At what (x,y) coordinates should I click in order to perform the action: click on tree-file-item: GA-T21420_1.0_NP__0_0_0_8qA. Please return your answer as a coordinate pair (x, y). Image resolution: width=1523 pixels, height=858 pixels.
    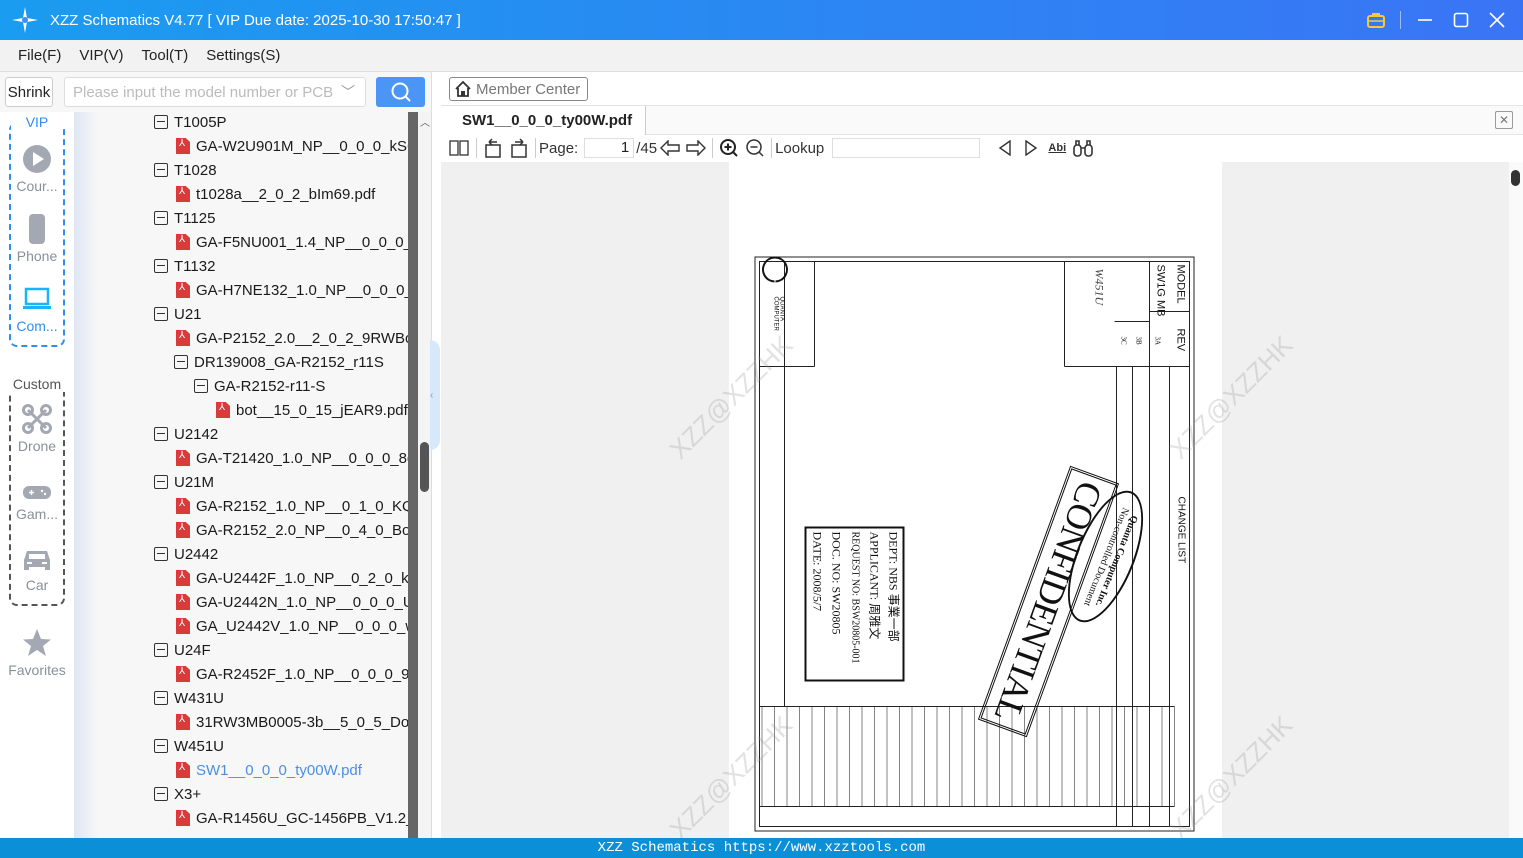
    Looking at the image, I should click on (292, 458).